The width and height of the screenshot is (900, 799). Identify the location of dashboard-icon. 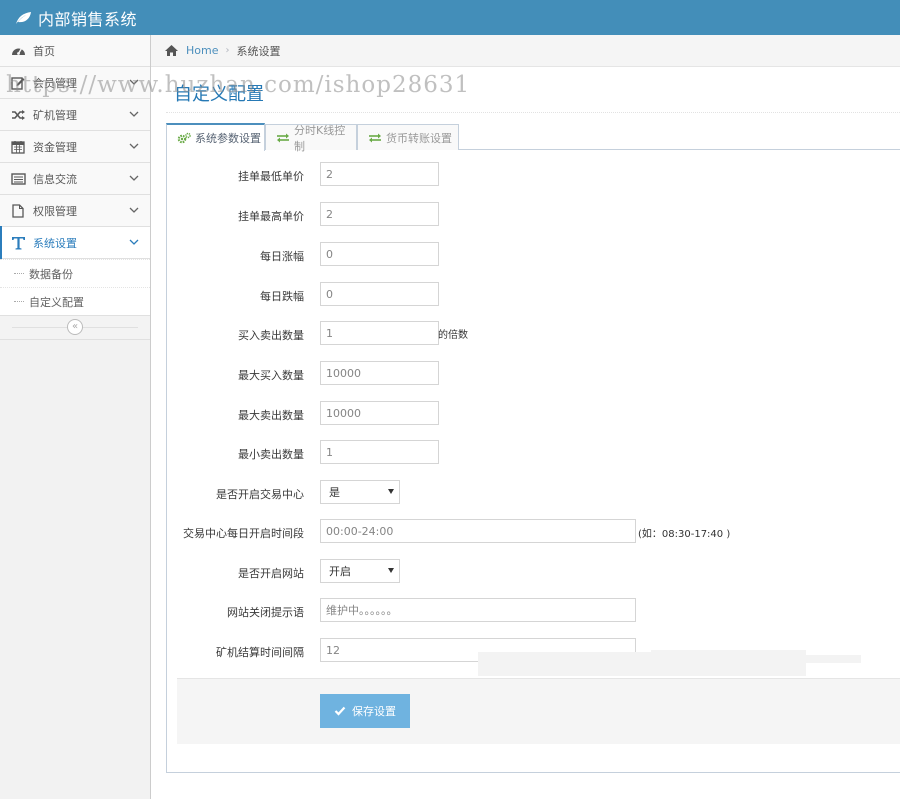
(18, 51).